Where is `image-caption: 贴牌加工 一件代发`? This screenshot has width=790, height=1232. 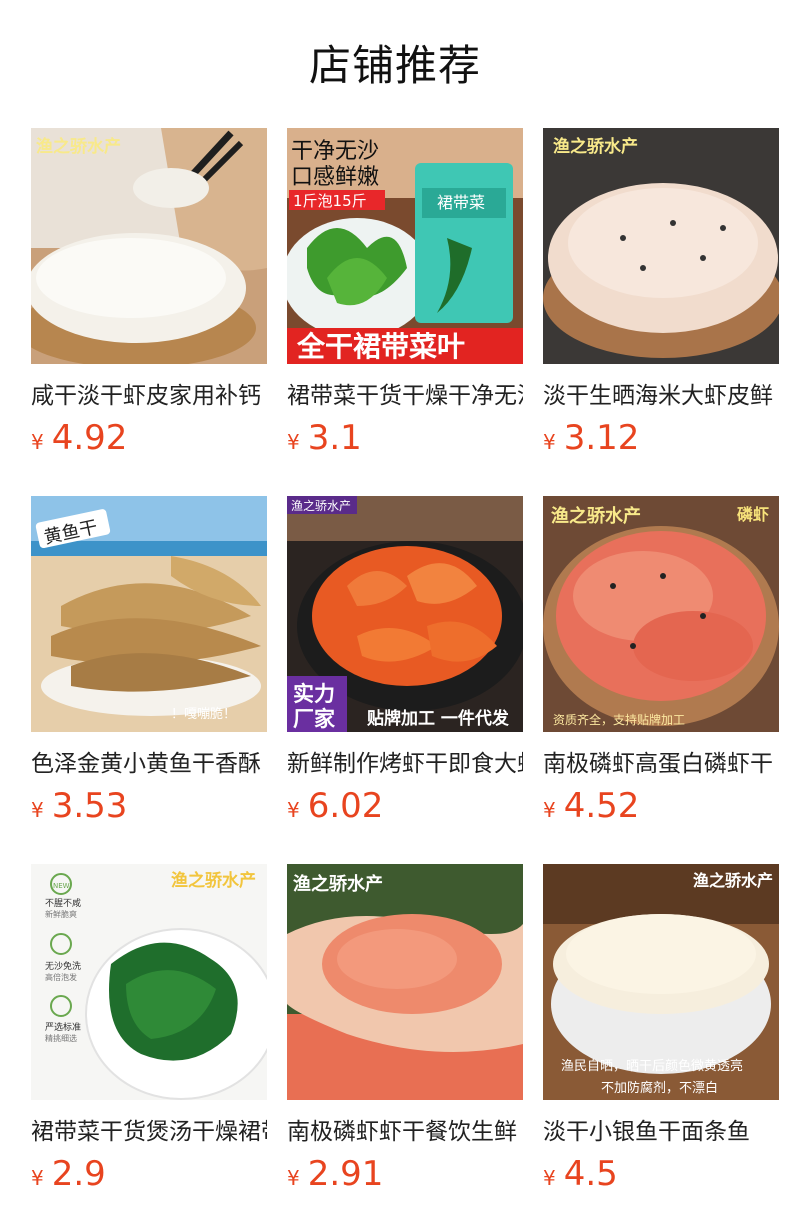 image-caption: 贴牌加工 一件代发 is located at coordinates (438, 718).